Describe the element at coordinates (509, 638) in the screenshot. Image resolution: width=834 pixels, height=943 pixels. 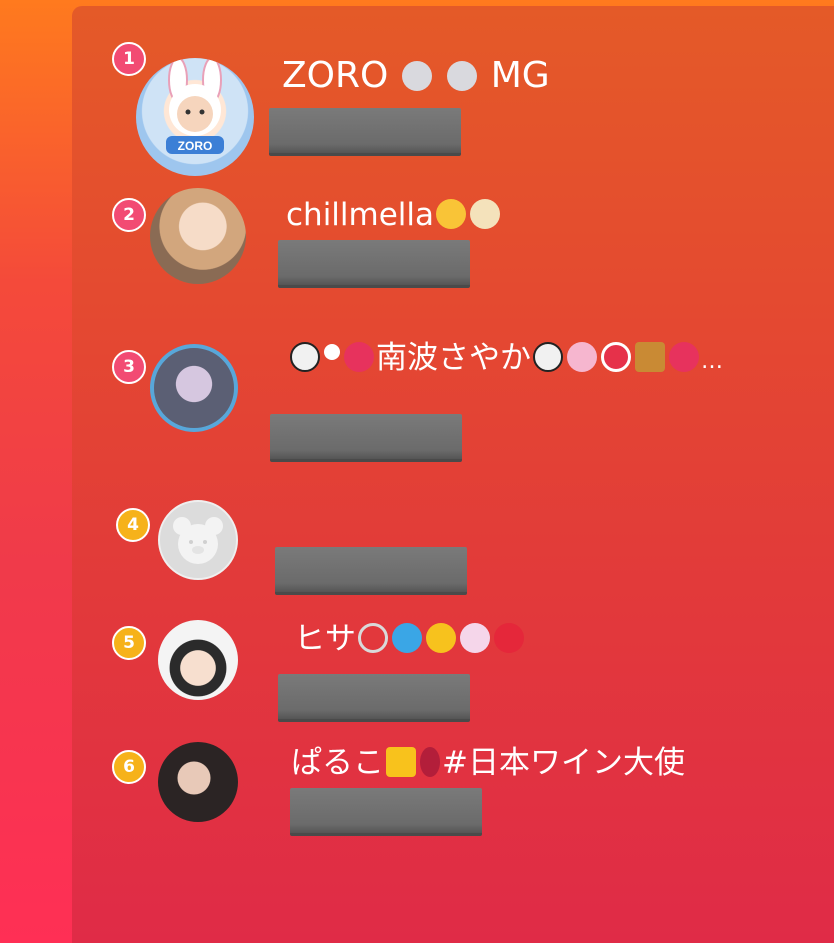
I see `strawberry-icon` at that location.